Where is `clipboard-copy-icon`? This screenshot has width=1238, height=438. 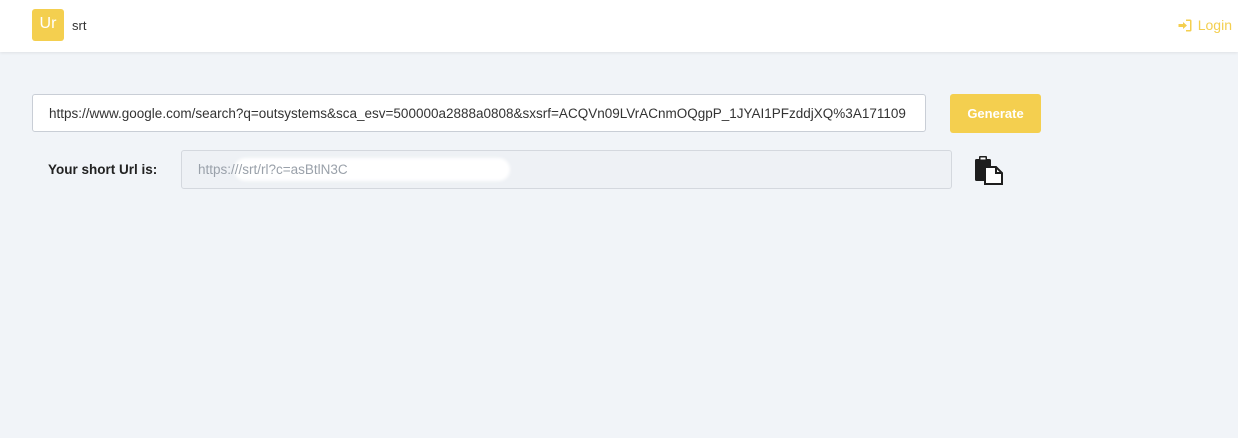 clipboard-copy-icon is located at coordinates (989, 170).